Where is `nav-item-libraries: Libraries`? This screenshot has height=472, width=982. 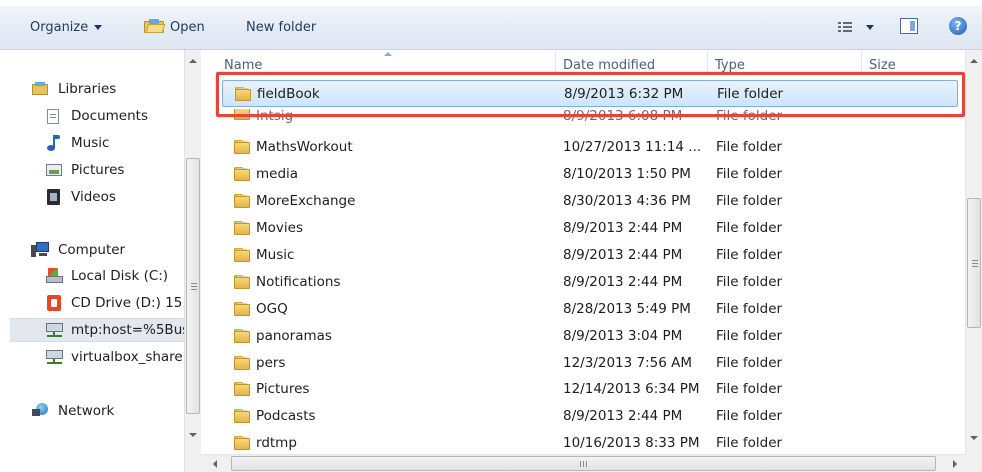
nav-item-libraries: Libraries is located at coordinates (107, 89).